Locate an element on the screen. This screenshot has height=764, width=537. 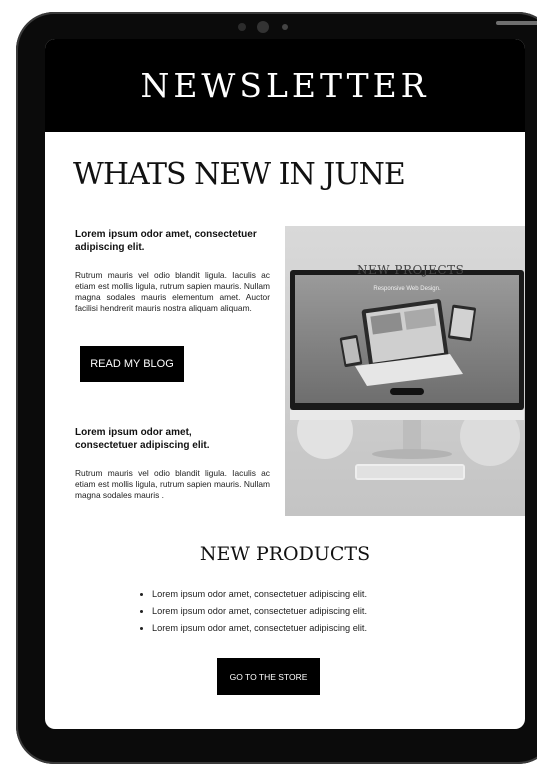
newsletter-title: NEWSLETTER is located at coordinates (285, 85).